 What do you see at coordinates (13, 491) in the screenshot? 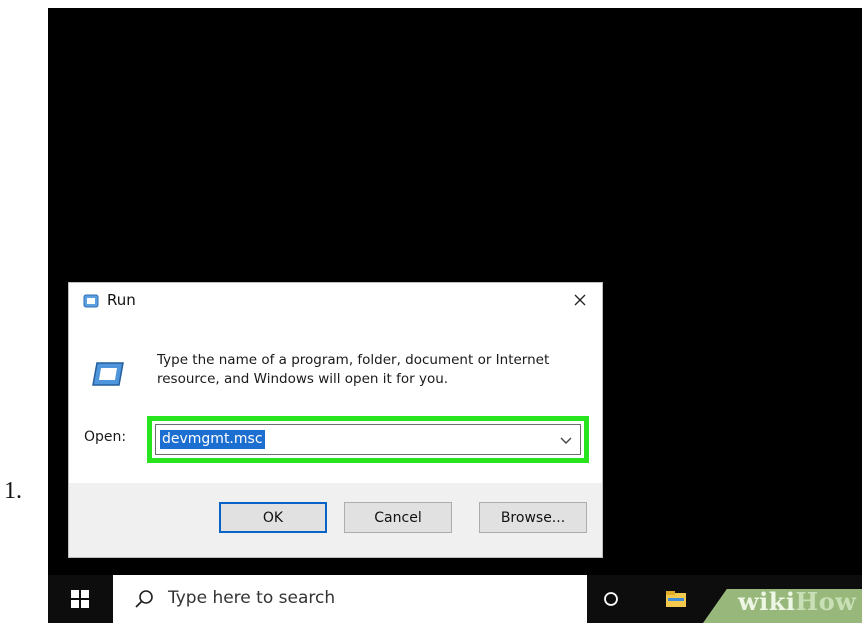
I see `step-number: 1.` at bounding box center [13, 491].